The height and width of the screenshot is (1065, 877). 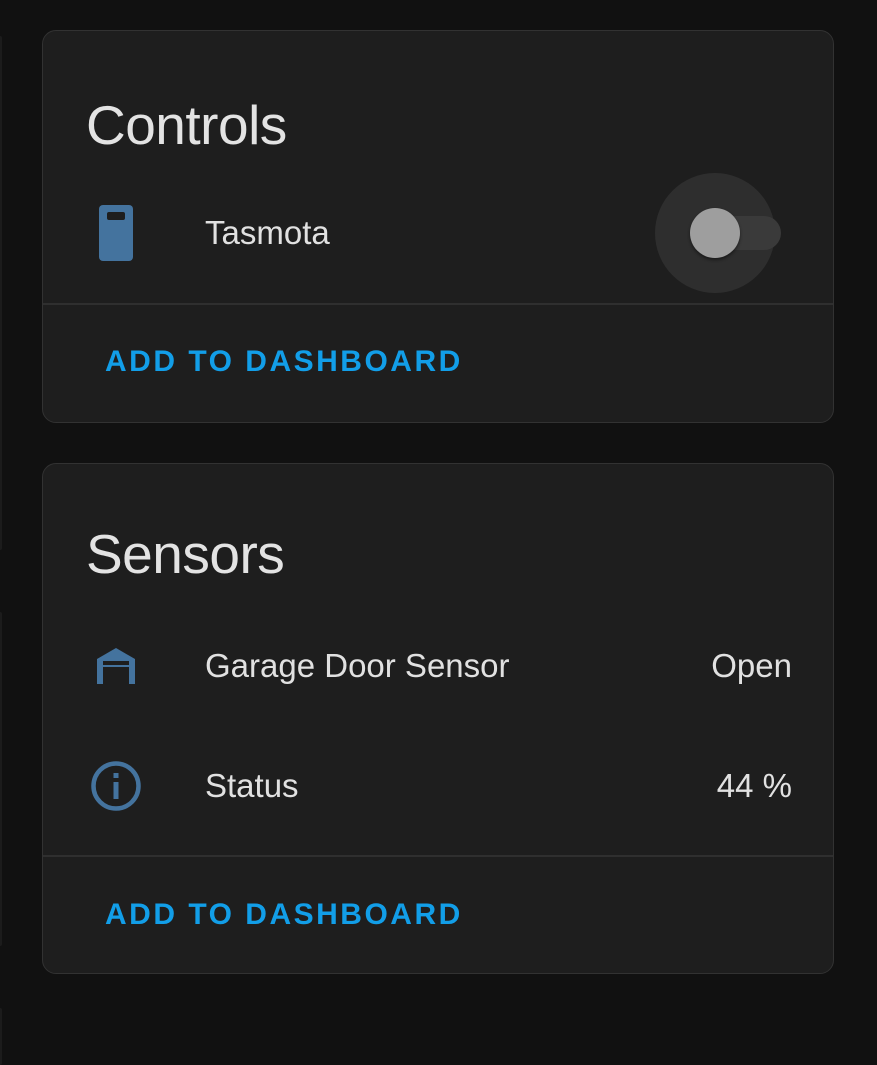 What do you see at coordinates (751, 665) in the screenshot?
I see `entity-state: Open` at bounding box center [751, 665].